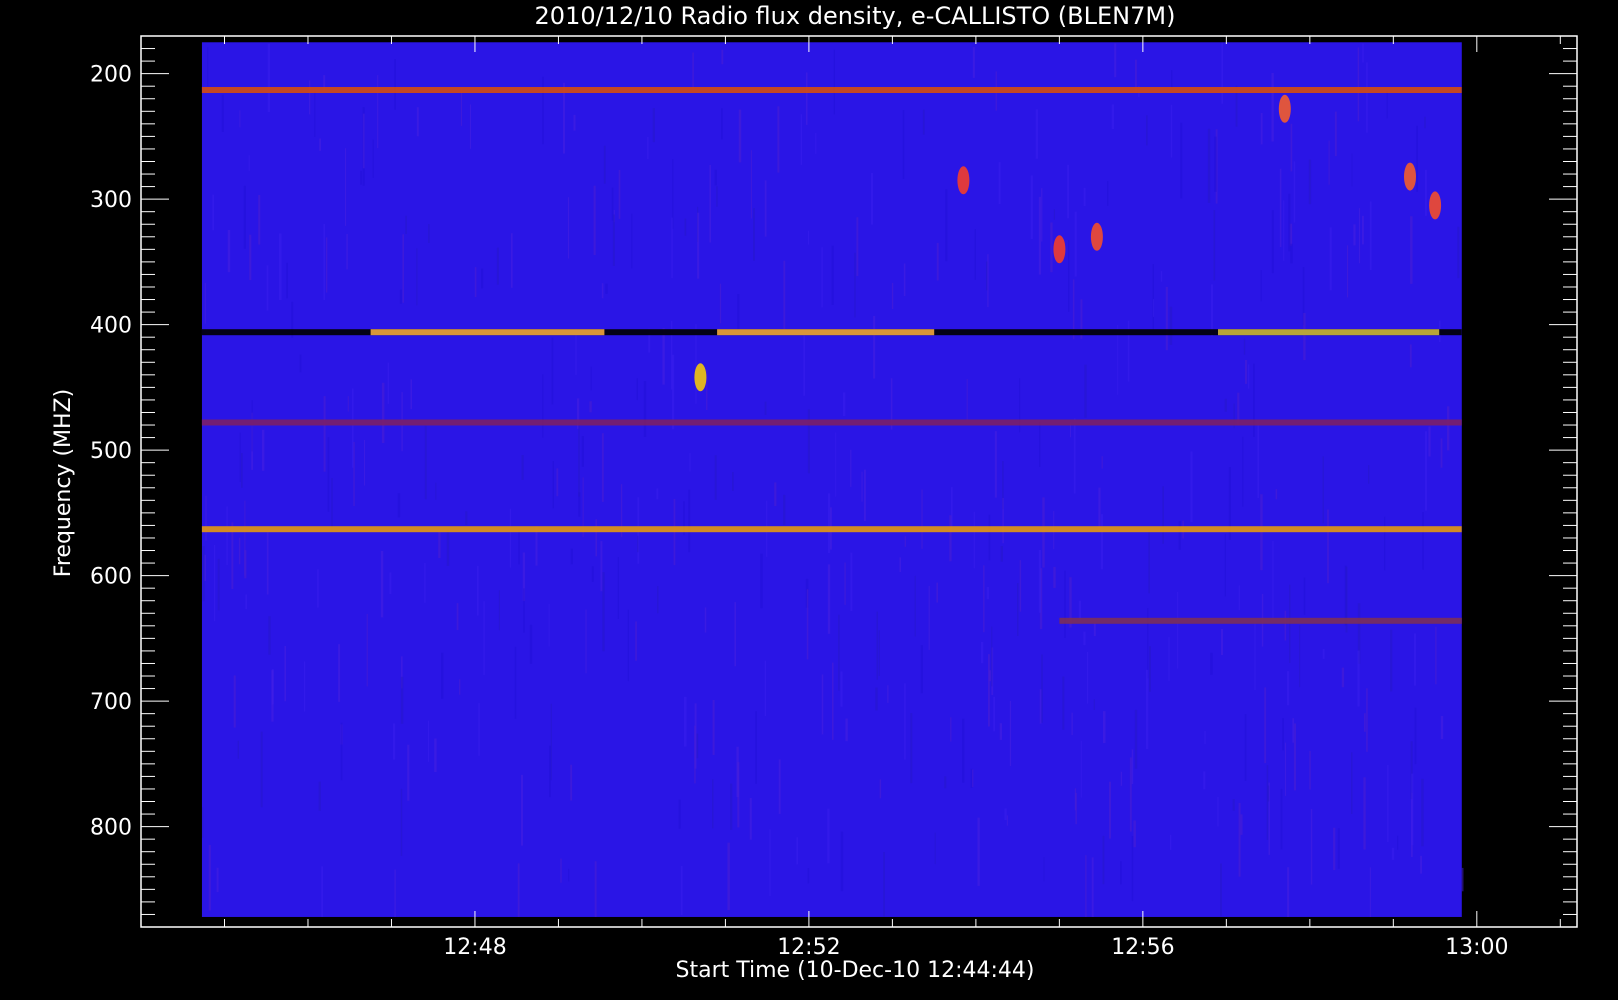  I want to click on x-axis-label: Start Time (10-Dec-10 12:44:44), so click(855, 970).